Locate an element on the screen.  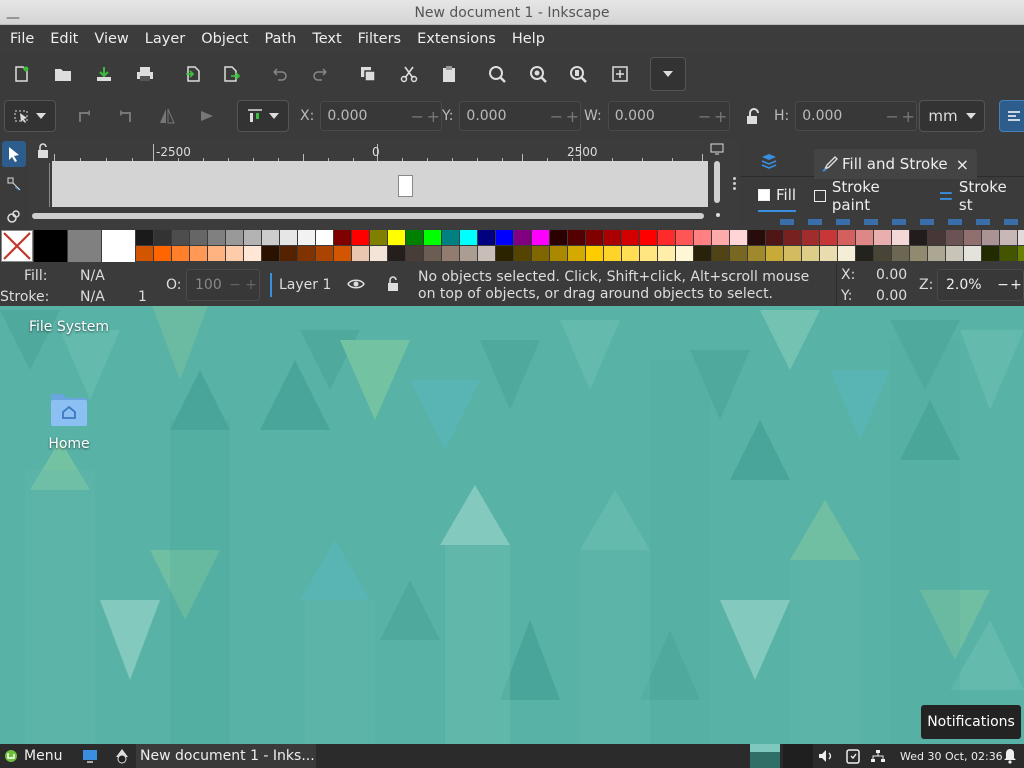
tweak-tool-icon is located at coordinates (14, 216).